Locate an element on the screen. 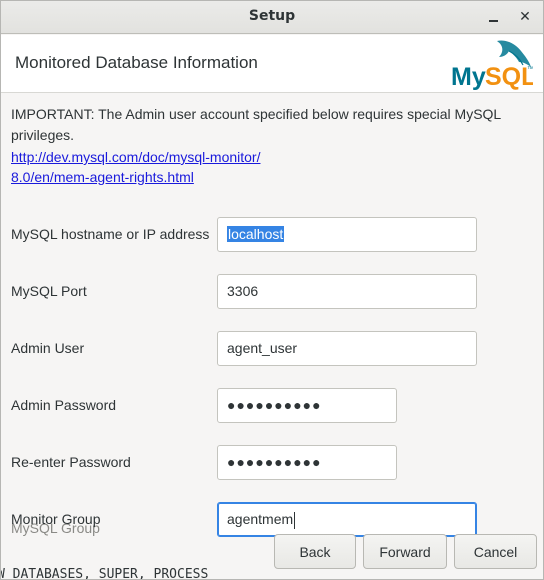 The height and width of the screenshot is (580, 544). admin-user-label: Admin User is located at coordinates (48, 348).